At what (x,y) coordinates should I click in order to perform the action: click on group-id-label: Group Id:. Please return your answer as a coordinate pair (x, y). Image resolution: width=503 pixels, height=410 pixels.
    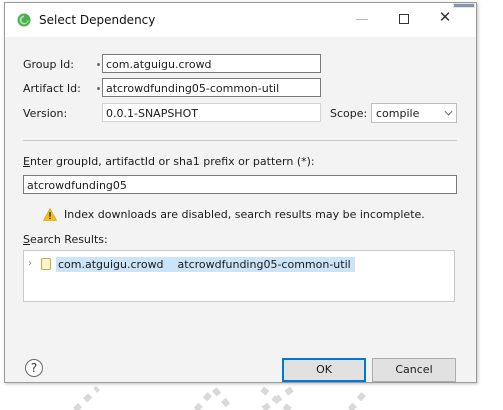
    Looking at the image, I should click on (48, 64).